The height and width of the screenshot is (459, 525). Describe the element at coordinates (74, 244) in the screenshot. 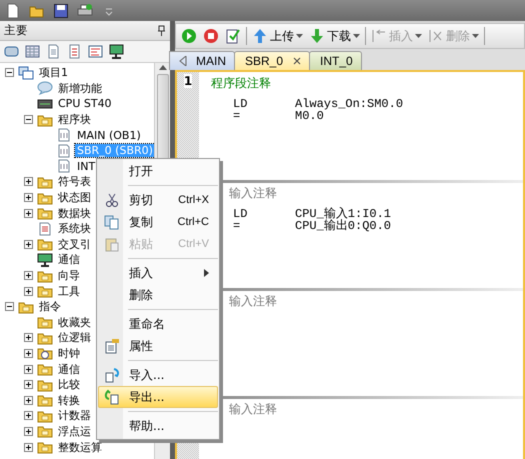

I see `tree-item: 交叉引` at that location.